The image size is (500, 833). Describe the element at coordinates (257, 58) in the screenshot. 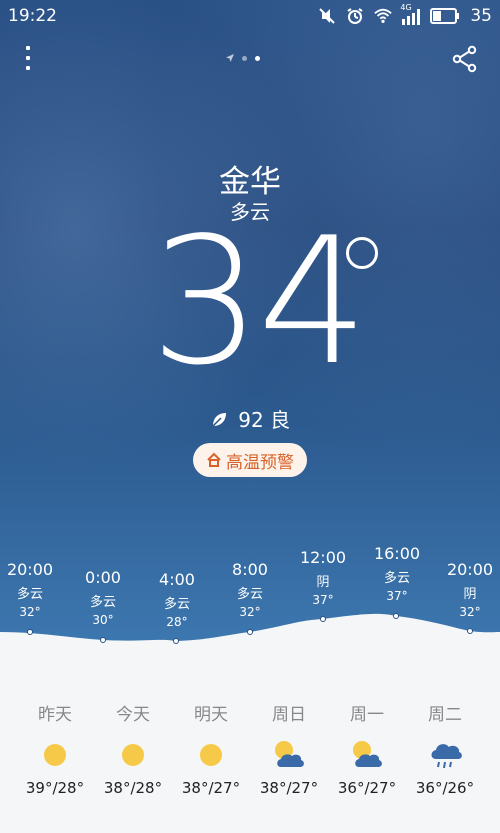

I see `page-dot-active` at that location.